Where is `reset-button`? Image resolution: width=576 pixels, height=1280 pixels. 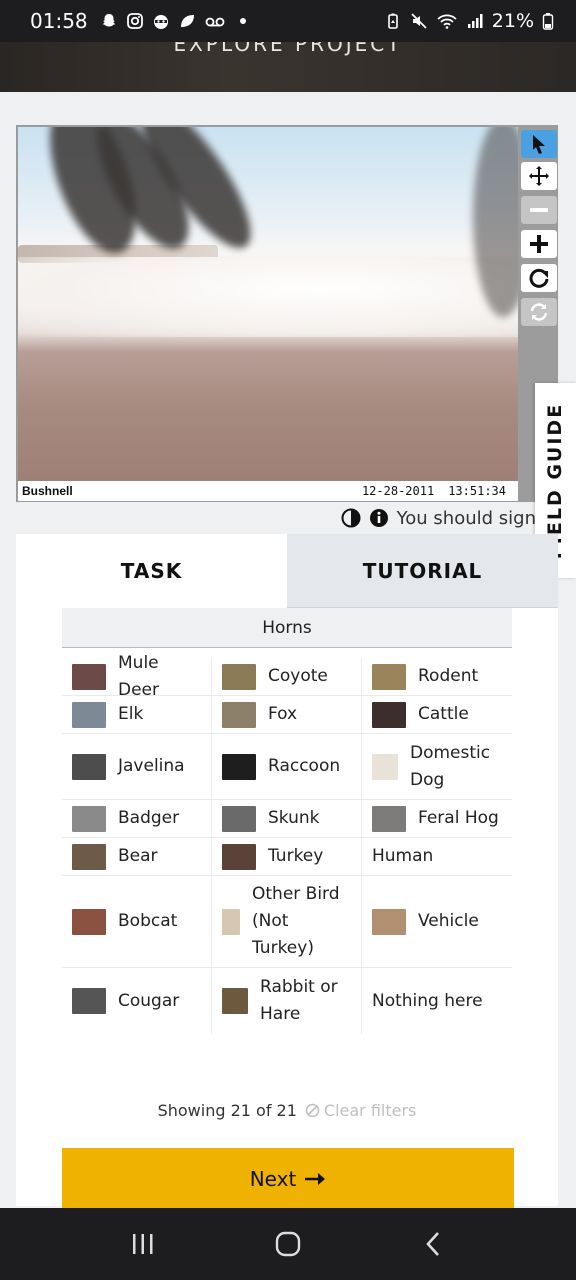 reset-button is located at coordinates (539, 312).